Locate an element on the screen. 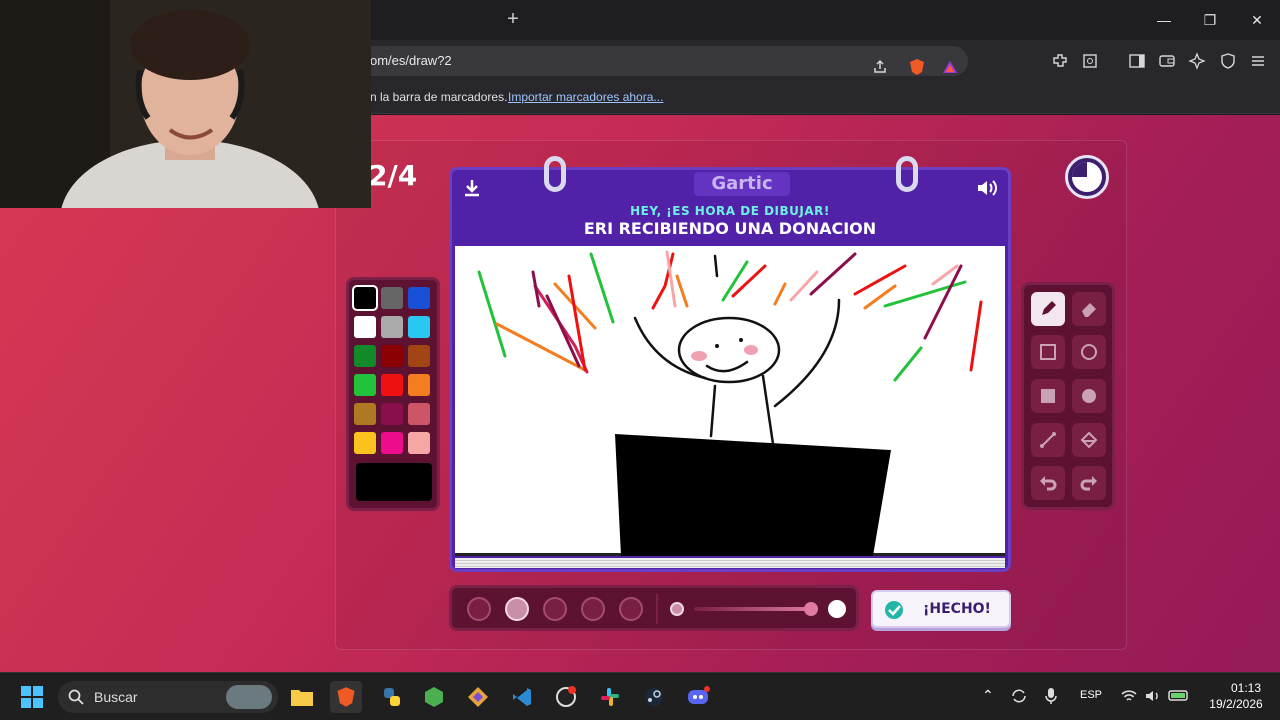 This screenshot has width=1280, height=720. slack-icon is located at coordinates (610, 697).